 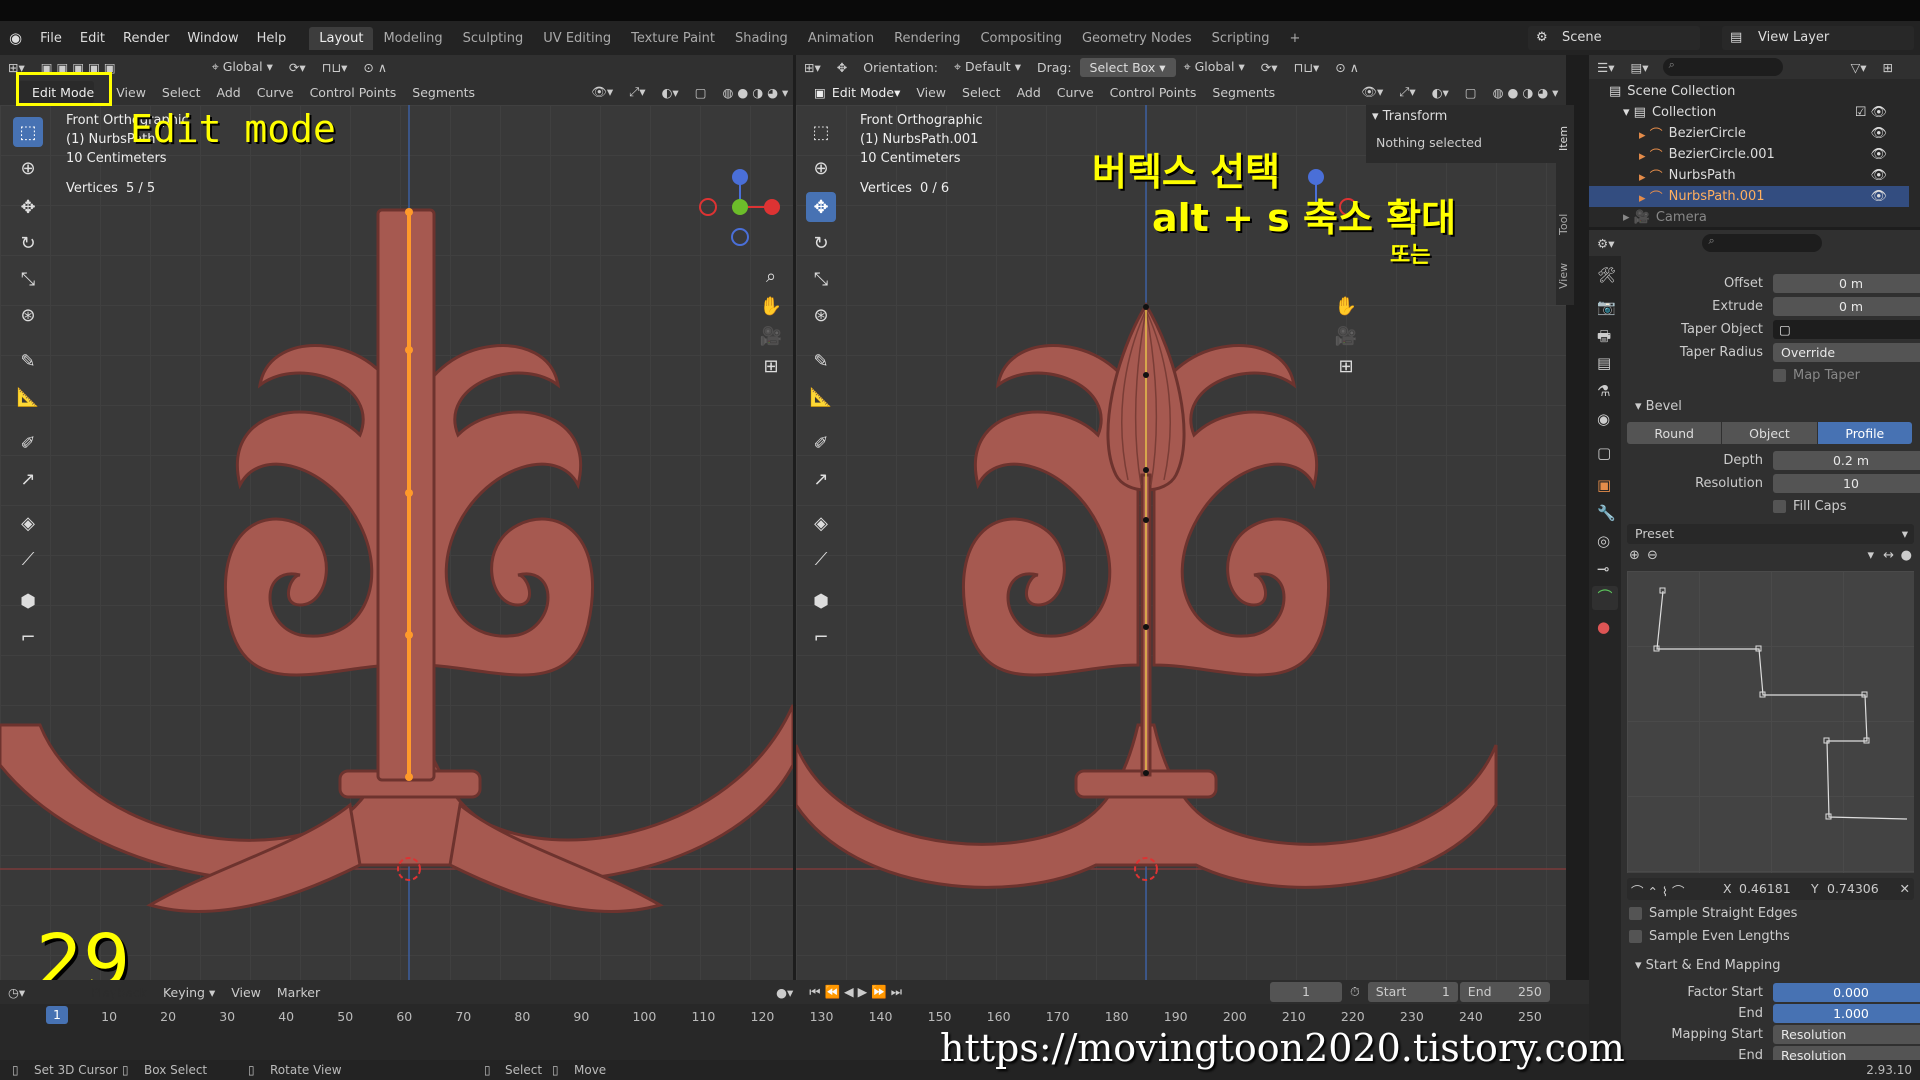 I want to click on sample-straight-checkbox, so click(x=1635, y=913).